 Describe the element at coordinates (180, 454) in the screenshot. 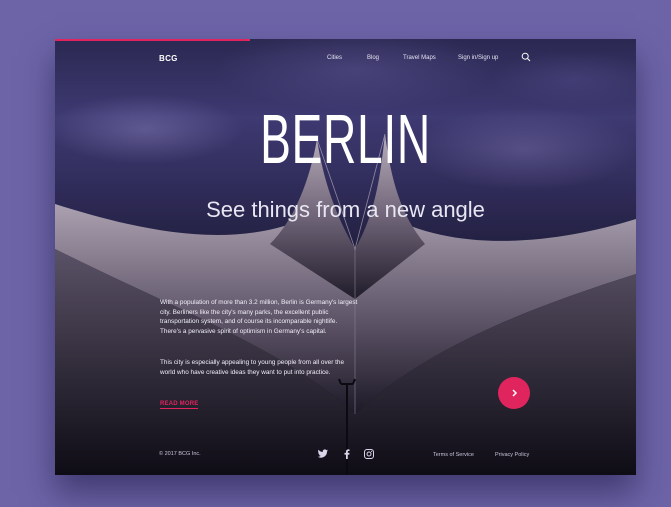

I see `copyright-text: © 2017 BCG Inc.` at that location.